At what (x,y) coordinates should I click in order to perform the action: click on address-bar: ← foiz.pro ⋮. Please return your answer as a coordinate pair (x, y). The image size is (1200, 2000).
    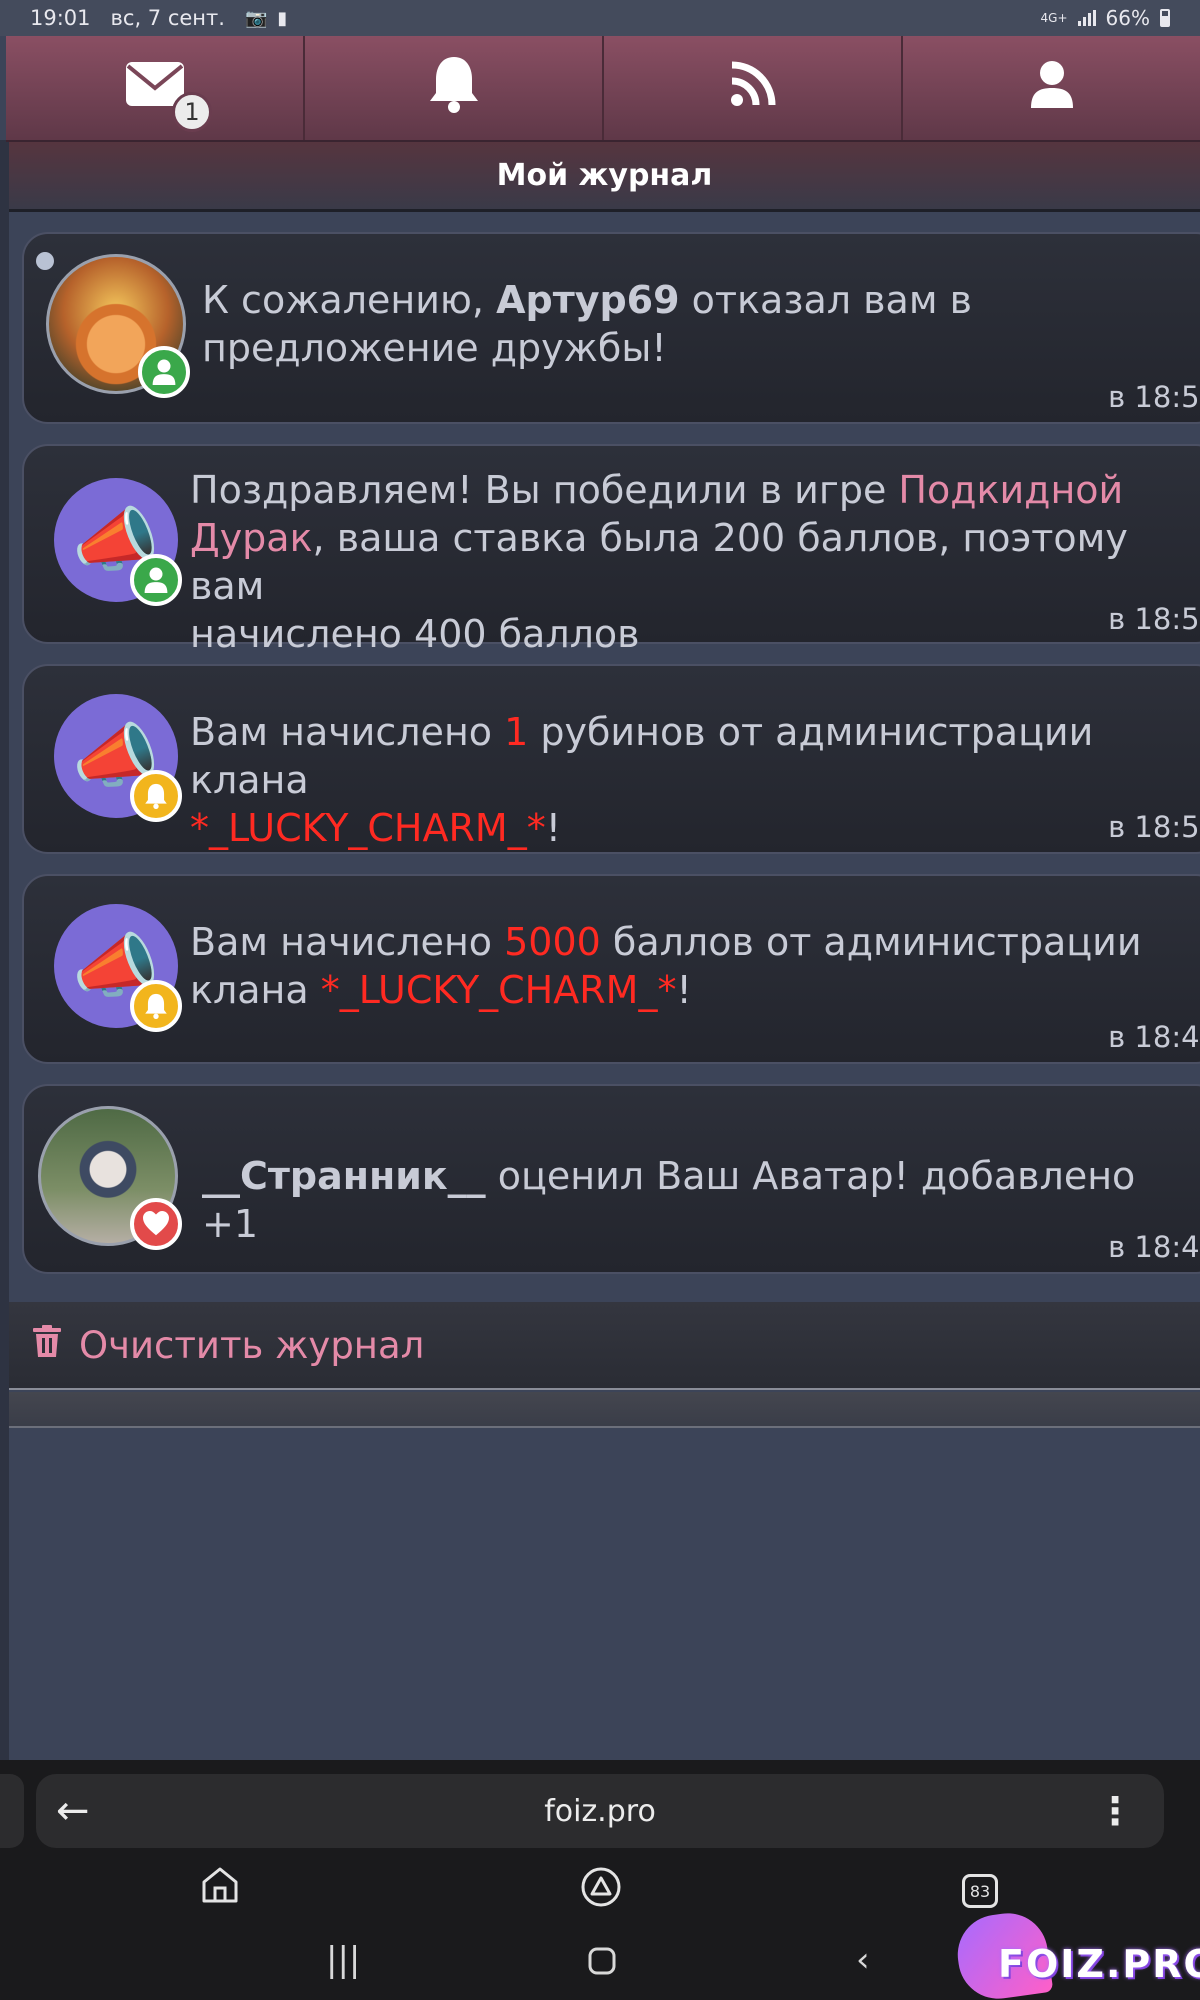
    Looking at the image, I should click on (600, 1811).